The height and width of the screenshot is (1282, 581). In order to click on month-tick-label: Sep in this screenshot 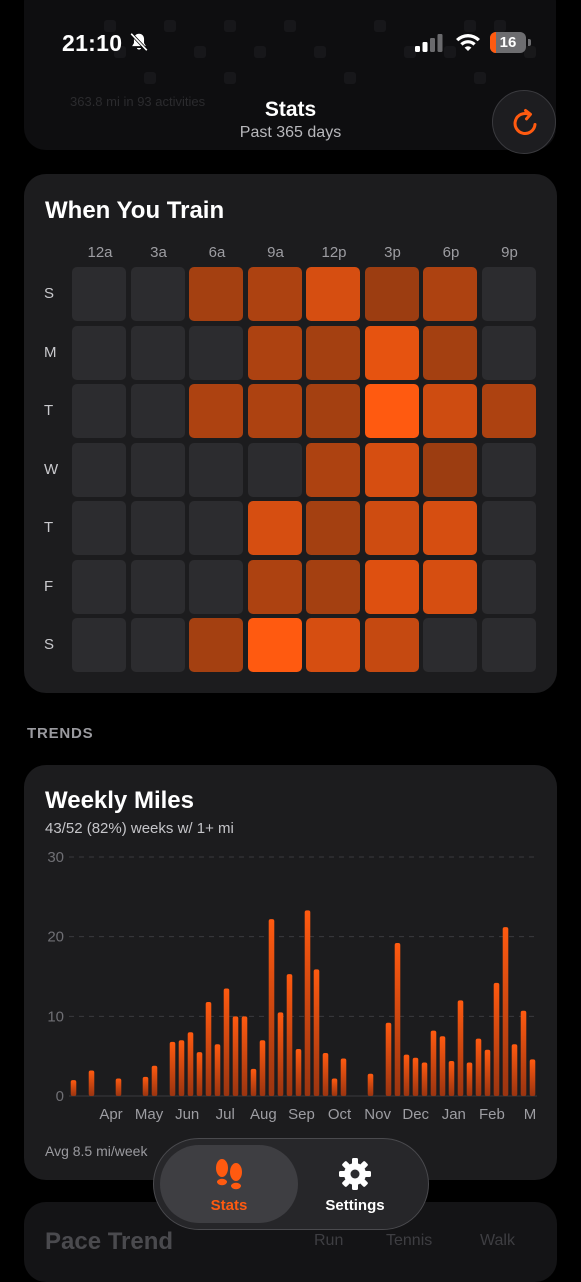, I will do `click(301, 1114)`.